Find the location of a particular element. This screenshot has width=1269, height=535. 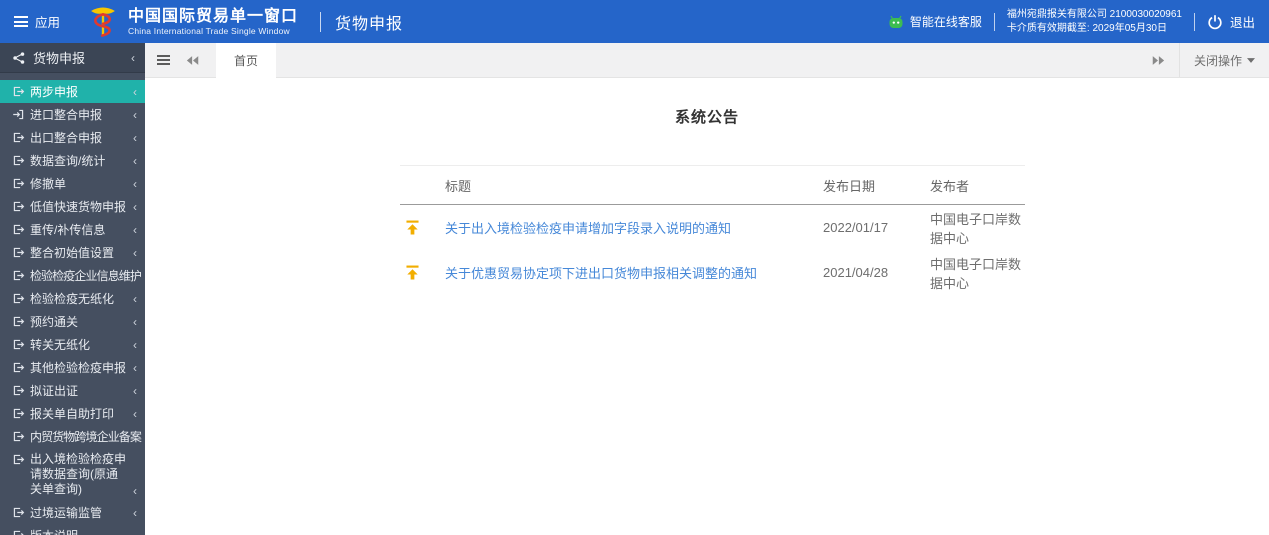

company-name: 福州宛鼎报关有限公司 2100030020961 is located at coordinates (1094, 14).